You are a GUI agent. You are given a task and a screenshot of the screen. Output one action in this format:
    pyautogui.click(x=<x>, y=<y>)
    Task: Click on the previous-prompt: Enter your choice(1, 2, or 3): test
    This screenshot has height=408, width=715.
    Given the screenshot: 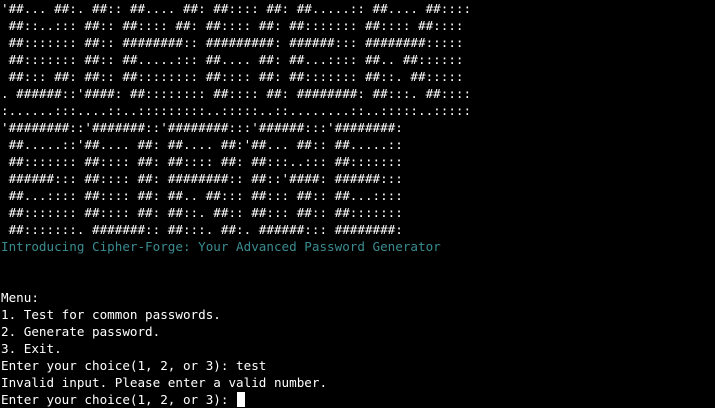 What is the action you would take?
    pyautogui.click(x=134, y=365)
    